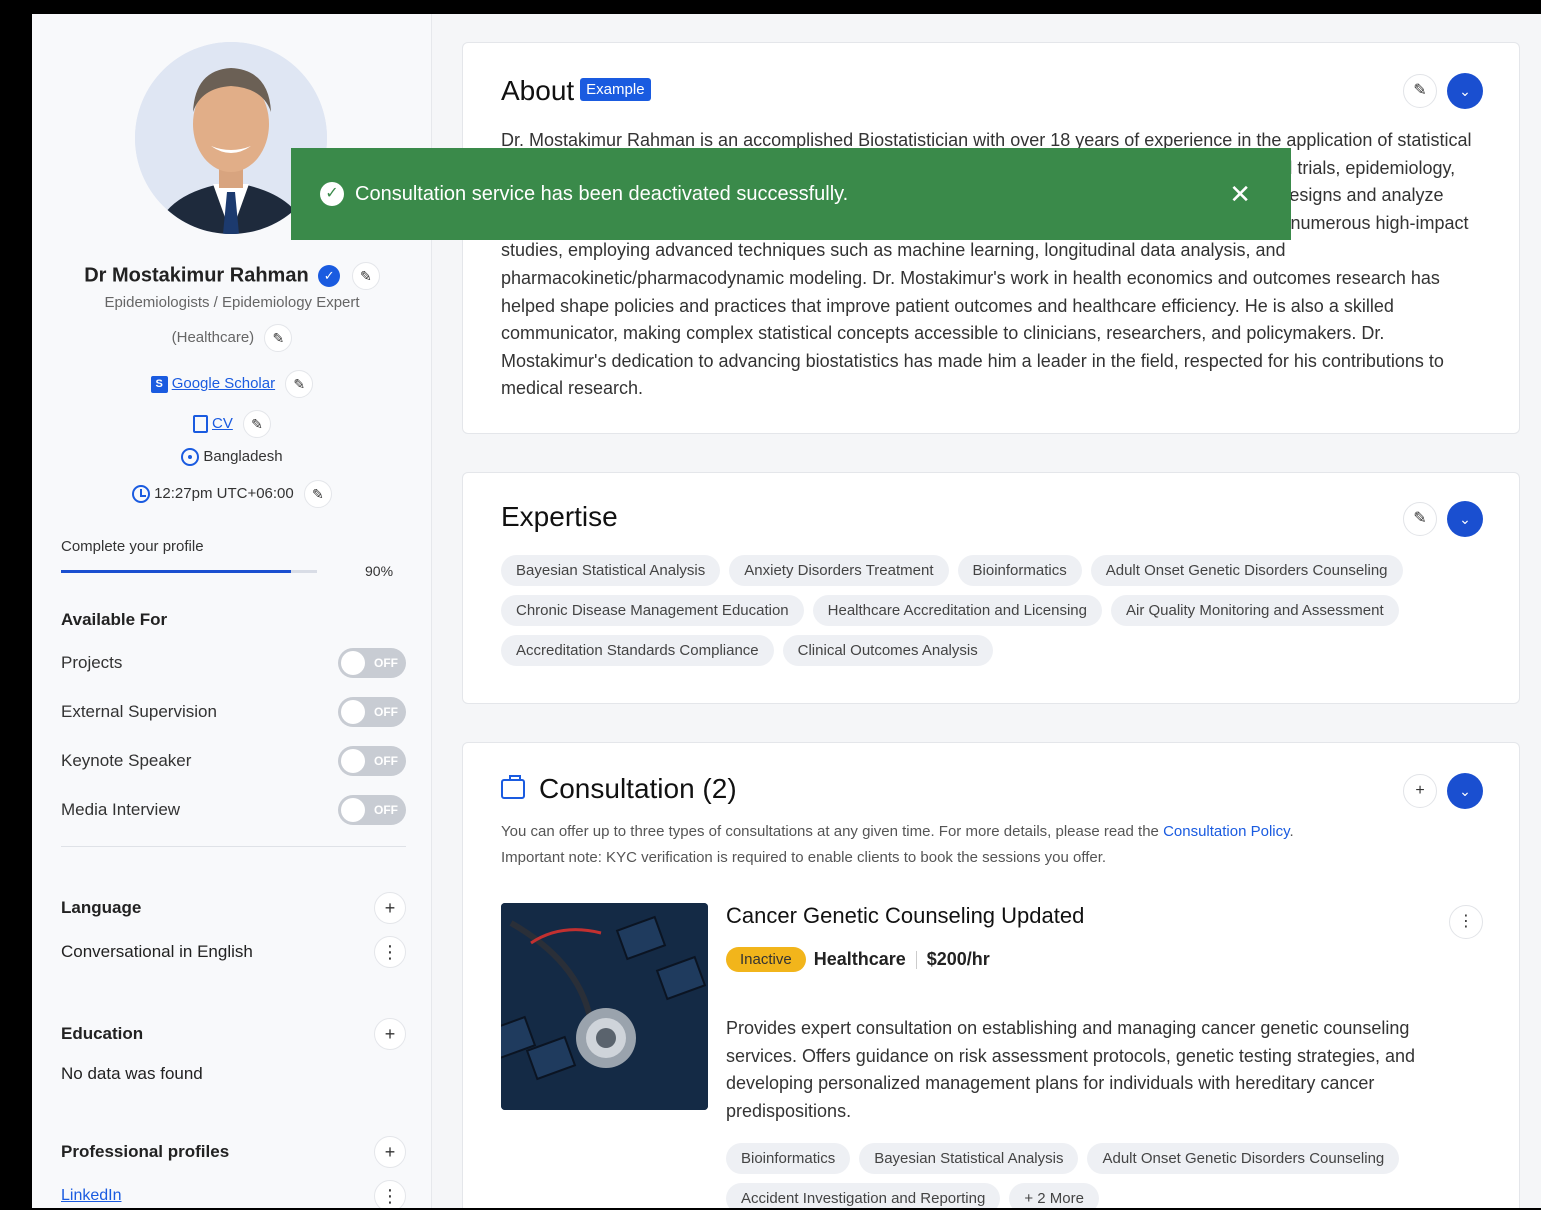 Image resolution: width=1541 pixels, height=1210 pixels. Describe the element at coordinates (615, 90) in the screenshot. I see `example-badge: Example` at that location.